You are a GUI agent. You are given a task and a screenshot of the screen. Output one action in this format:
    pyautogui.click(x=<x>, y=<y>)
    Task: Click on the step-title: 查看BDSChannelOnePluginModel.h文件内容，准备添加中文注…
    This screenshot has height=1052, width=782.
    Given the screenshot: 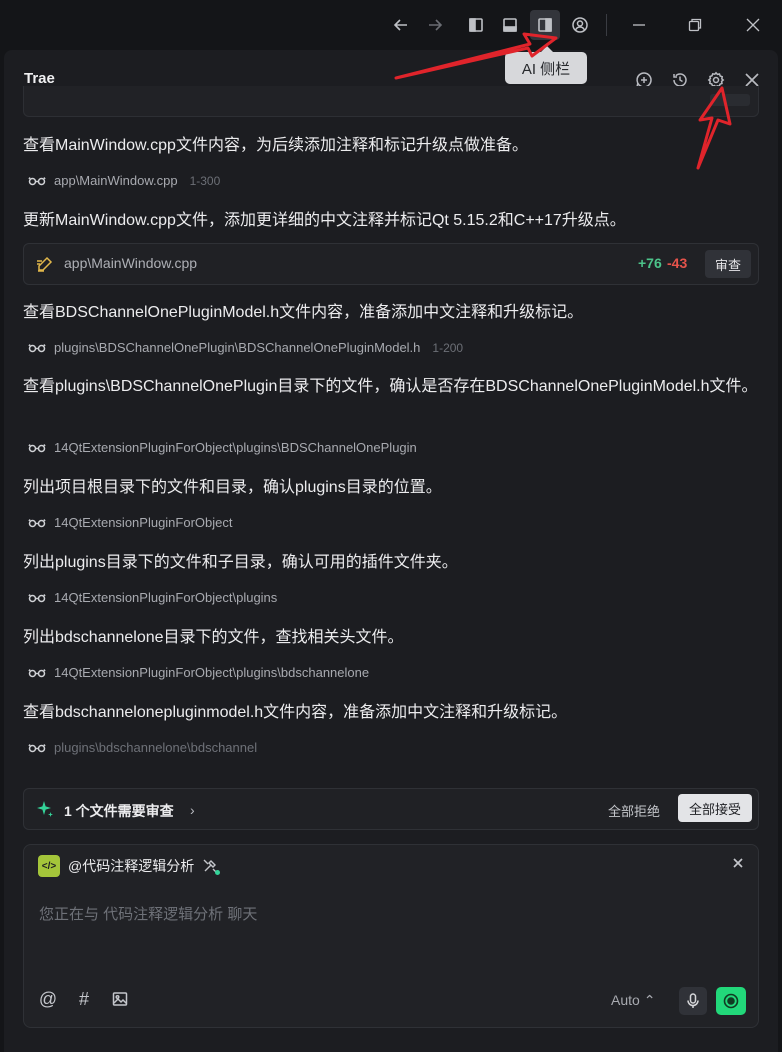 What is the action you would take?
    pyautogui.click(x=303, y=312)
    